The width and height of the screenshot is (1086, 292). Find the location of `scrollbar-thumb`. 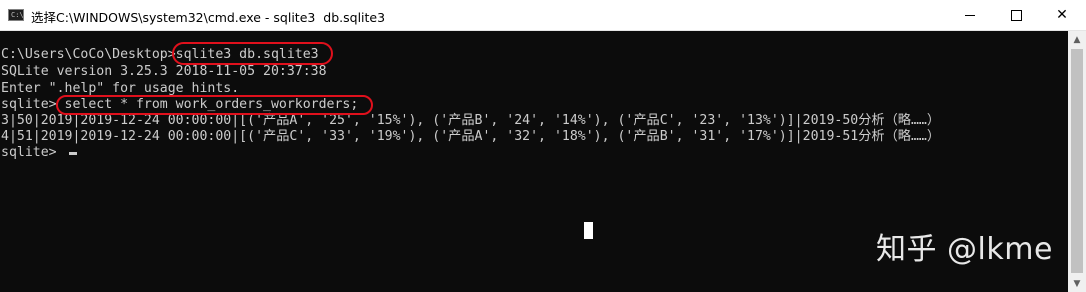

scrollbar-thumb is located at coordinates (1077, 161).